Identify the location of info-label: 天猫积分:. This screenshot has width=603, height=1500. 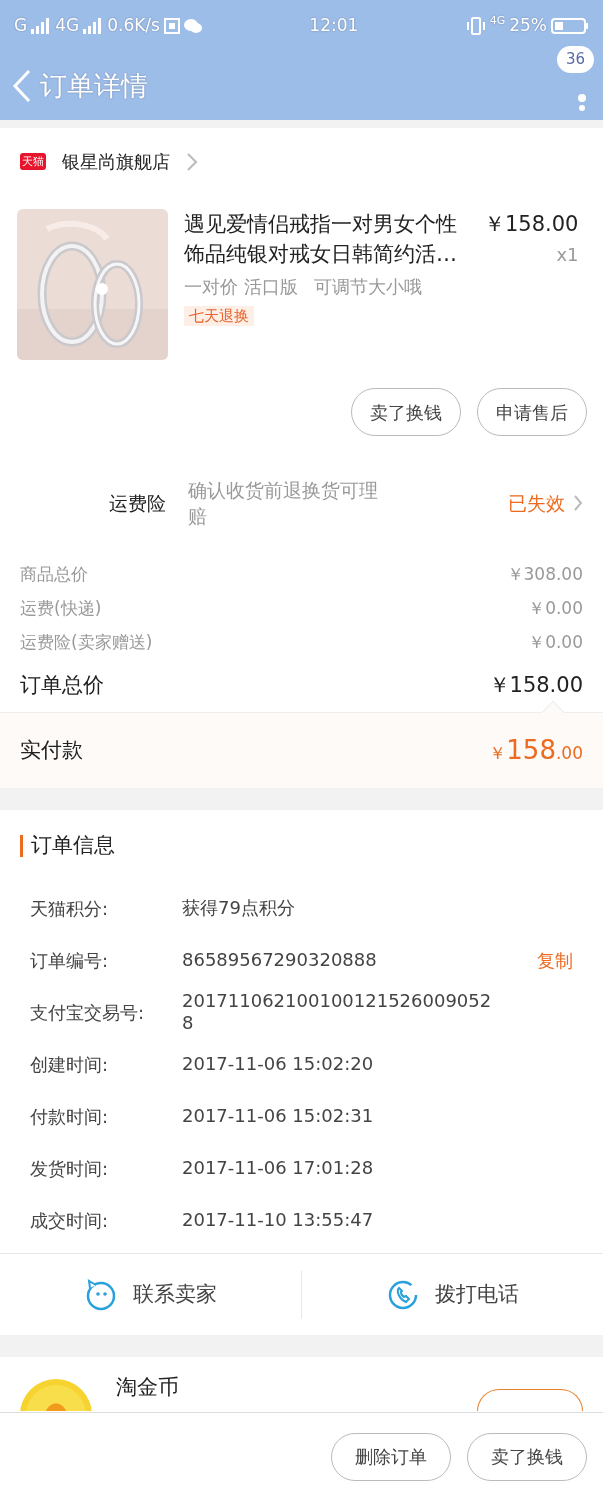
(70, 908).